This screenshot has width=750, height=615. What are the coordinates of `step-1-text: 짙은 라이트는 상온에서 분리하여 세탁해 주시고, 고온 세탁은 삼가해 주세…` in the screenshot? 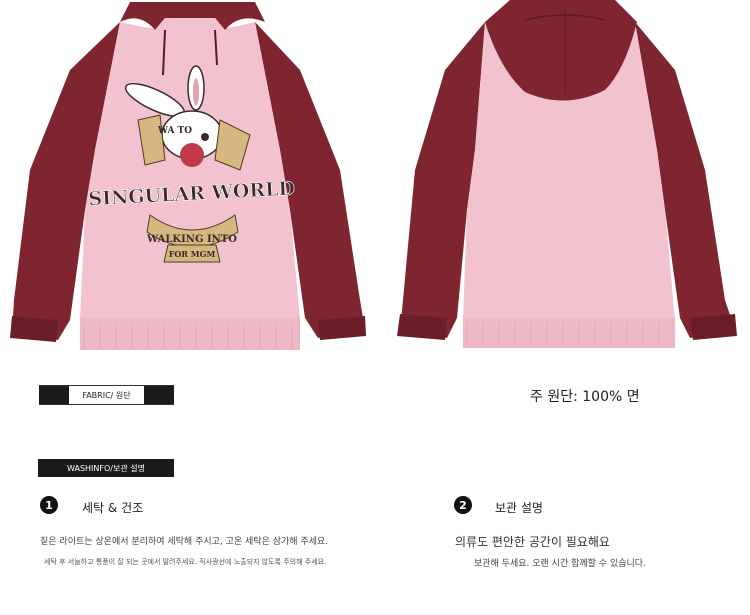 It's located at (184, 542).